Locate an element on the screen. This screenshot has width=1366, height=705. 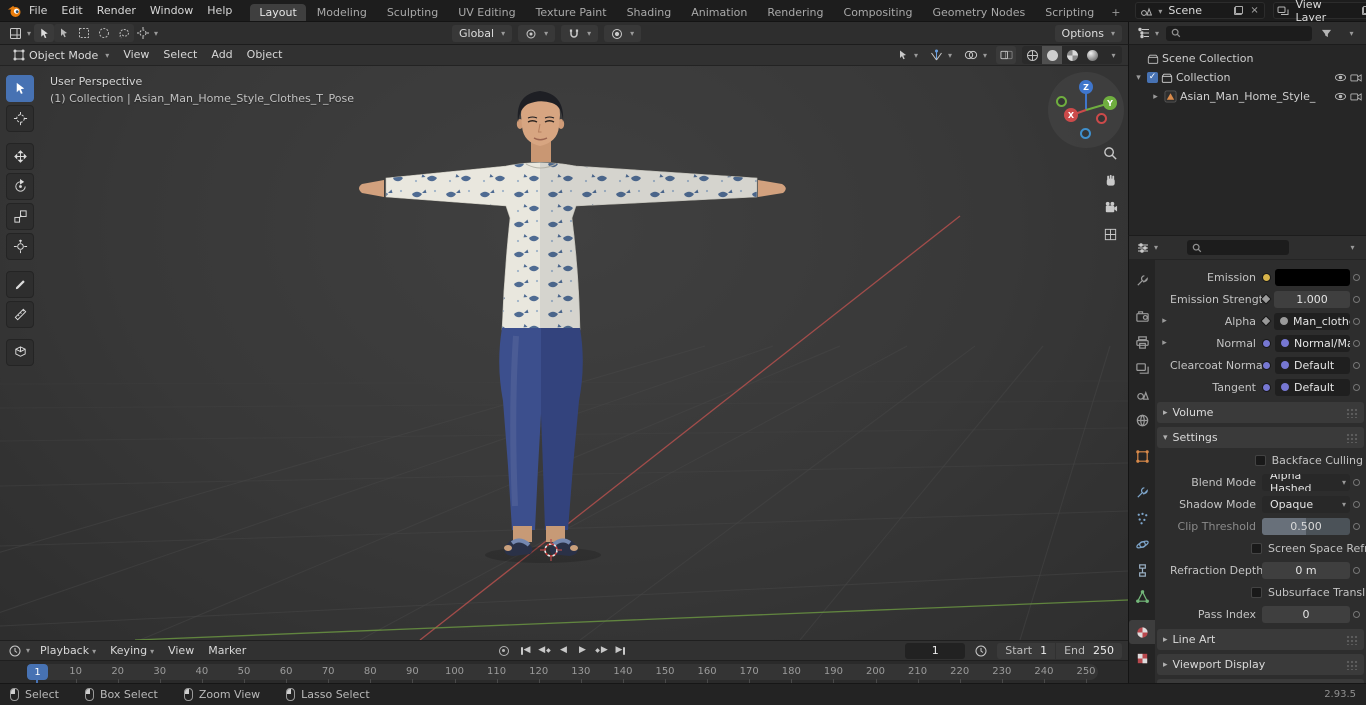
menu-keying: Keying is located at coordinates (132, 650).